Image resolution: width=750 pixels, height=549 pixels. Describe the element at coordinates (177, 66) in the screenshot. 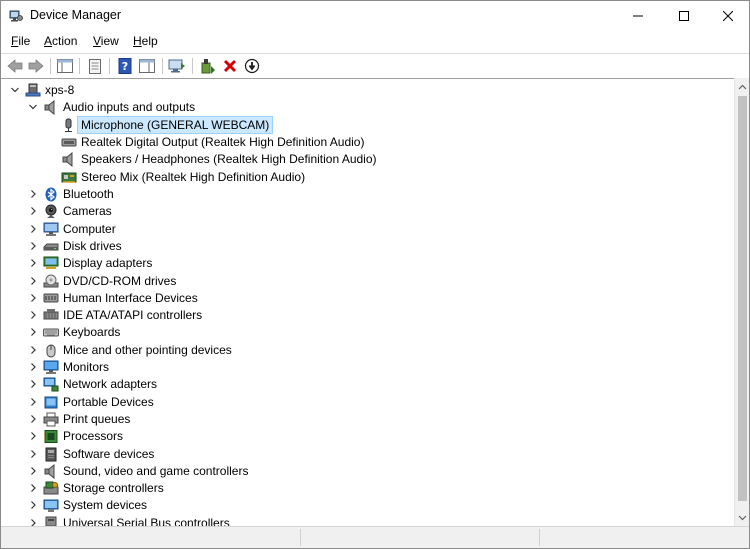

I see `scan-for-hardware-changes-button` at that location.